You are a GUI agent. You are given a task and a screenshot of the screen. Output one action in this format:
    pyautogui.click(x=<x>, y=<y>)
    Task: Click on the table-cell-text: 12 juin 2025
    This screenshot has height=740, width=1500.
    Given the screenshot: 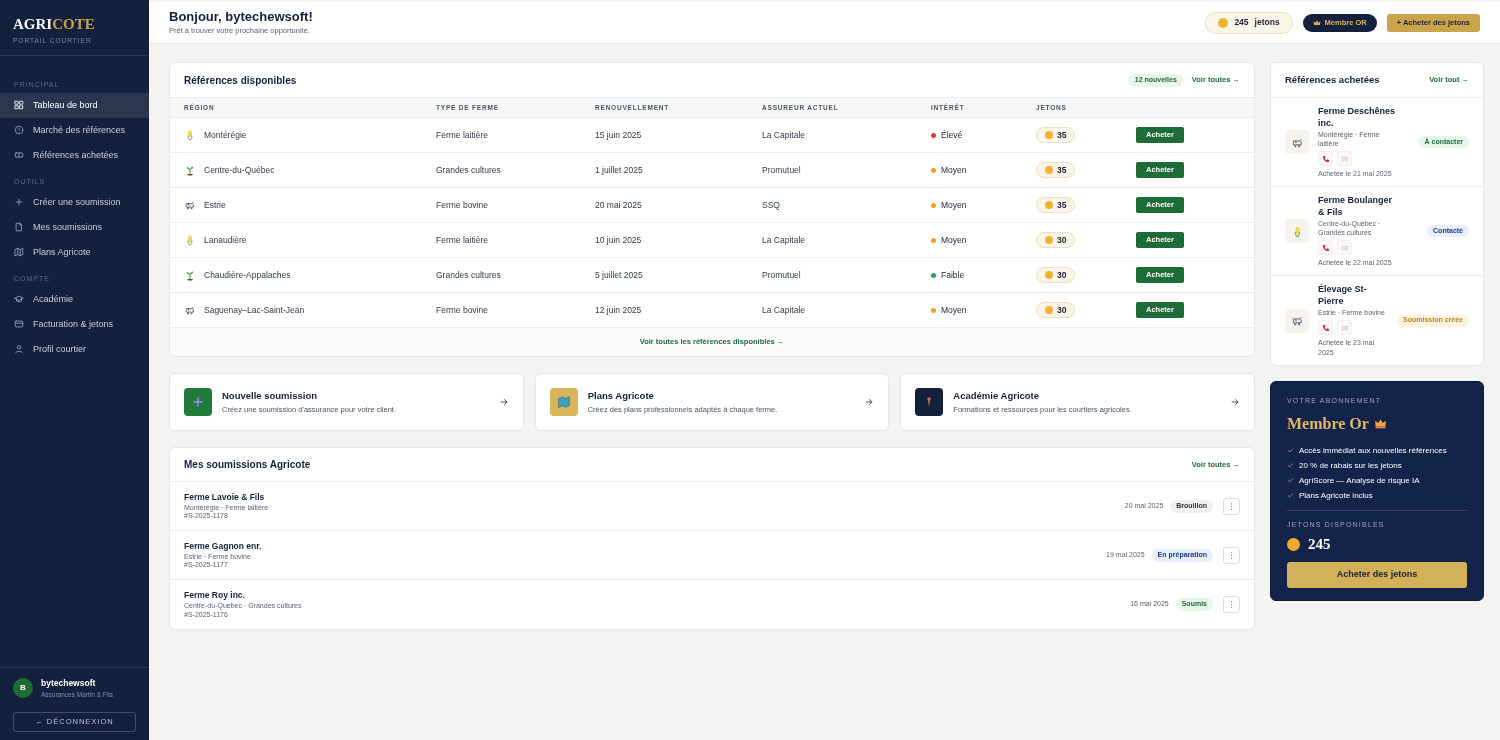 What is the action you would take?
    pyautogui.click(x=619, y=310)
    